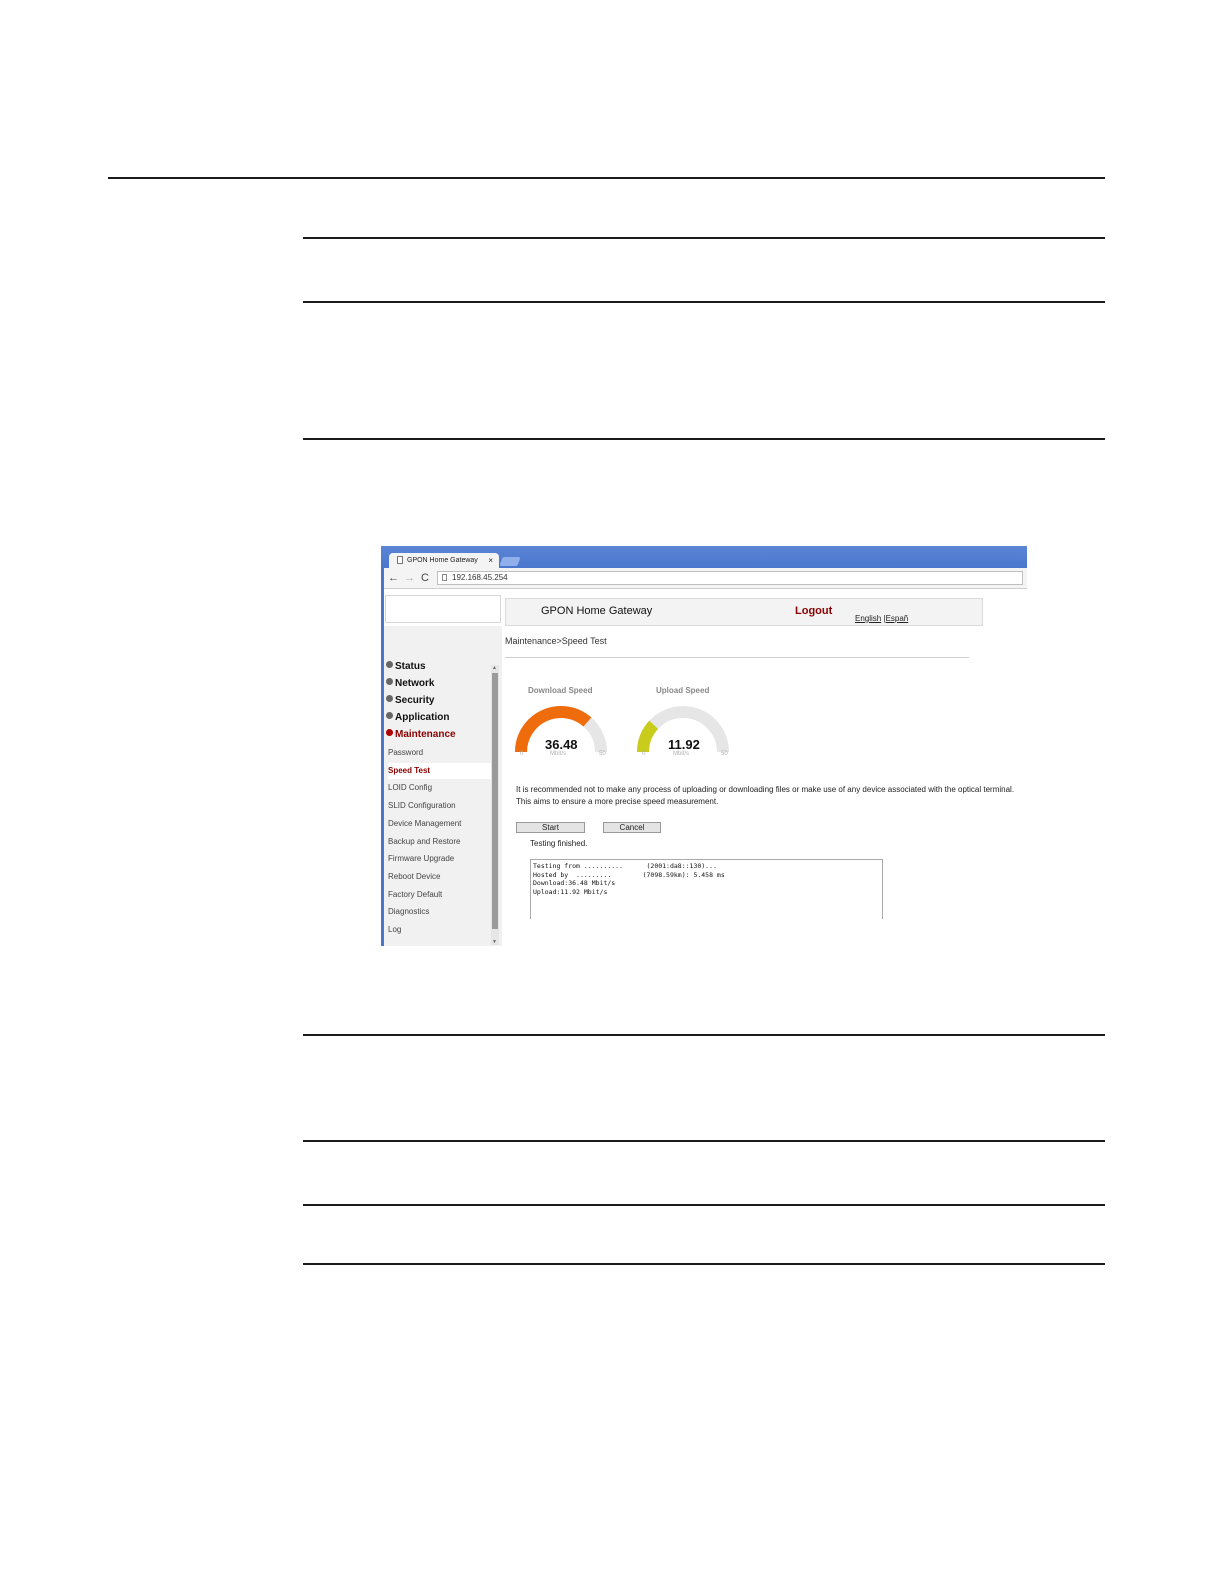 This screenshot has height=1584, width=1224. What do you see at coordinates (632, 827) in the screenshot?
I see `cancel-button: Cancel` at bounding box center [632, 827].